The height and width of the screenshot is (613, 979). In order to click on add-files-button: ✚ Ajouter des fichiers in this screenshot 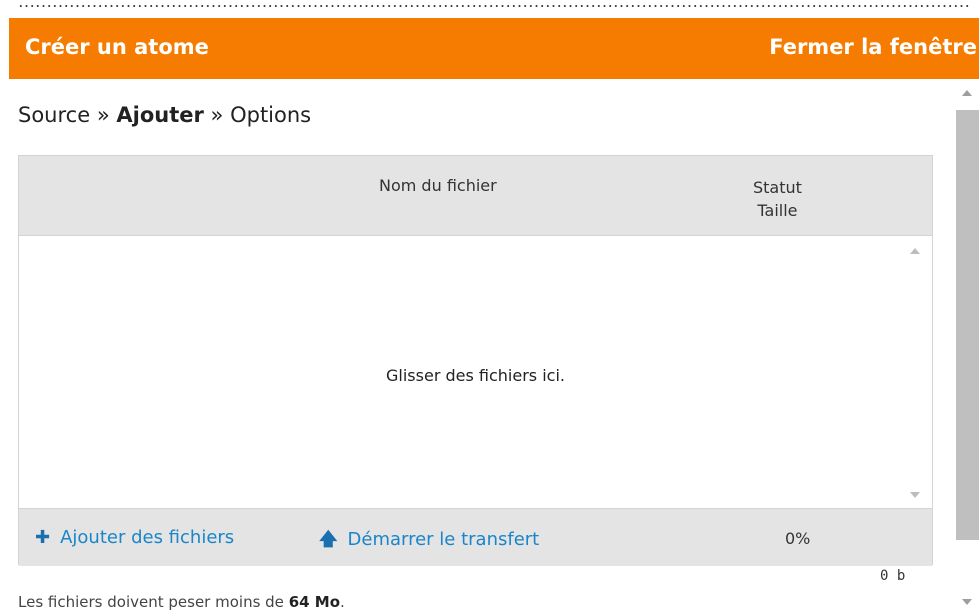, I will do `click(134, 537)`.